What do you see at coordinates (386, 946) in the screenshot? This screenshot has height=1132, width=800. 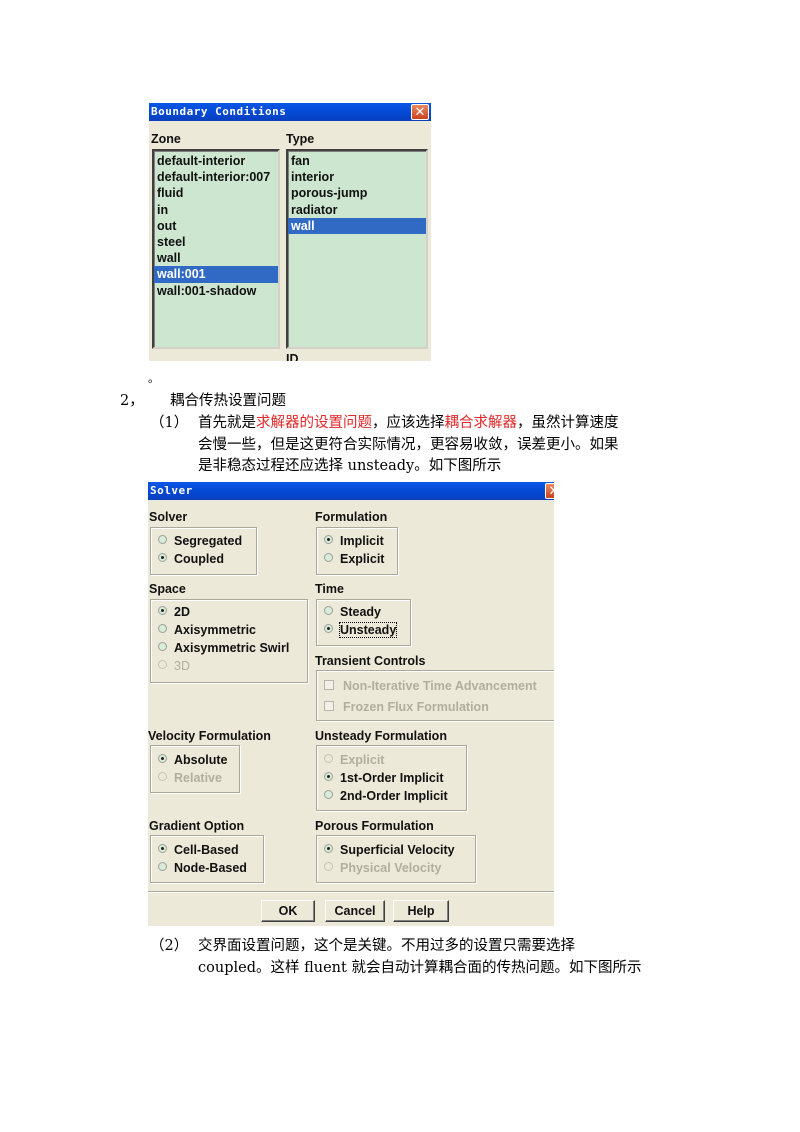 I see `item2-line1: 交界面设置问题，这个是关键。不用过多的设置只需要选择` at bounding box center [386, 946].